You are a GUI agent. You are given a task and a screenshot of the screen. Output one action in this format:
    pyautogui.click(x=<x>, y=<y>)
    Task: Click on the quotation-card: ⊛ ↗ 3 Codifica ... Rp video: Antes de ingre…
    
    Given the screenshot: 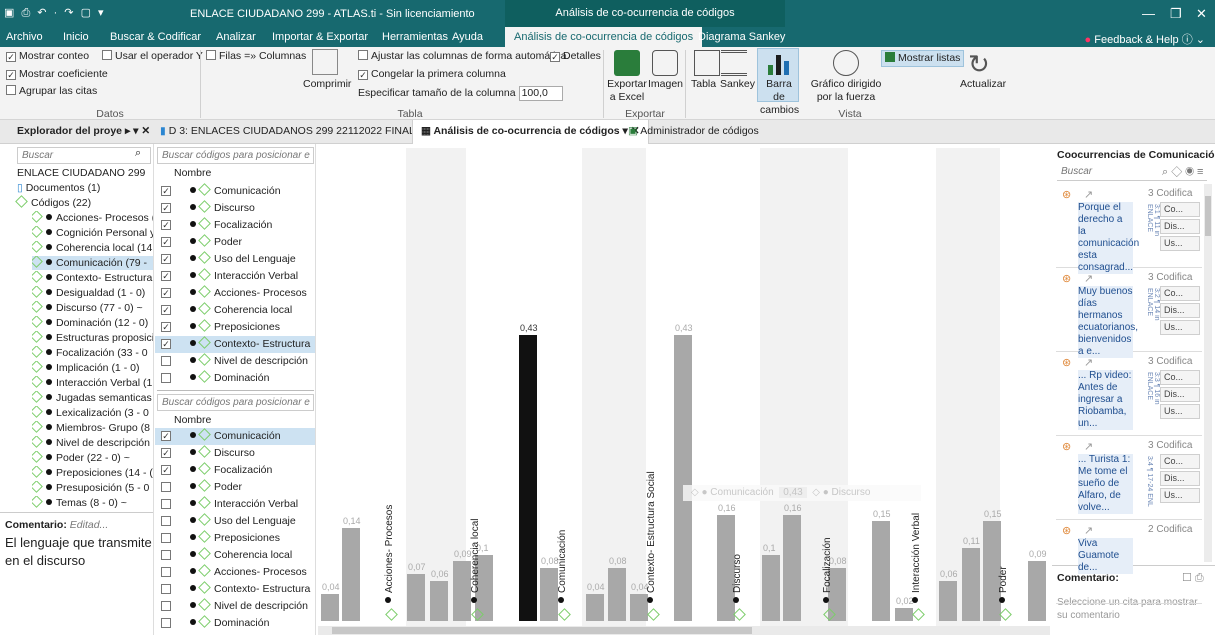 What is the action you would take?
    pyautogui.click(x=1129, y=394)
    